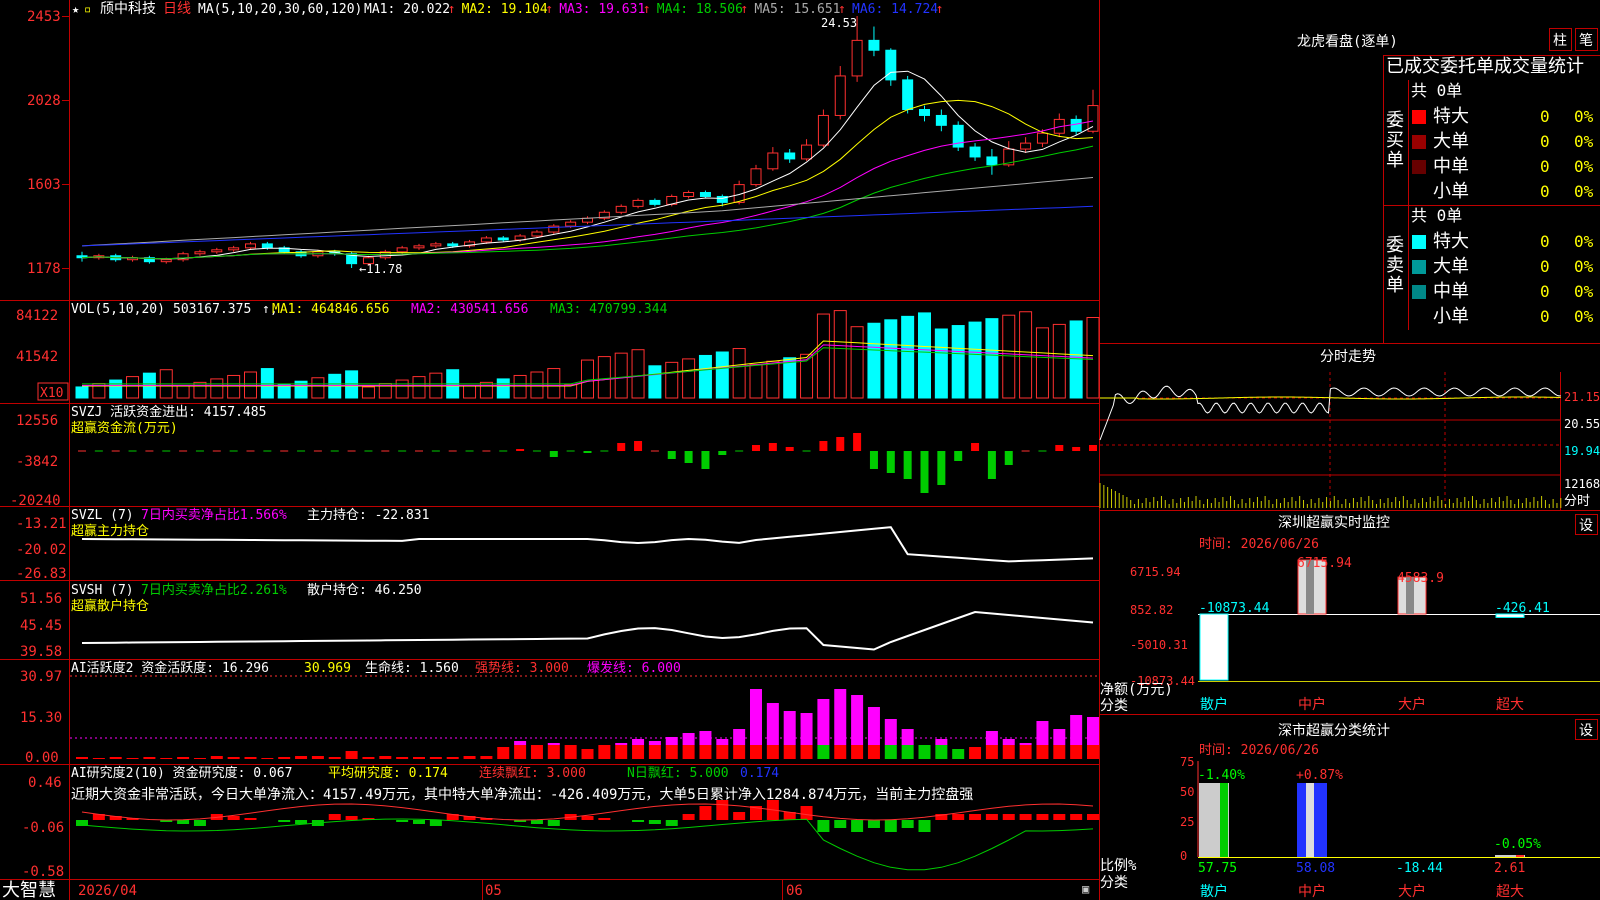 The image size is (1600, 900). What do you see at coordinates (75, 9) in the screenshot?
I see `star-icon: ★` at bounding box center [75, 9].